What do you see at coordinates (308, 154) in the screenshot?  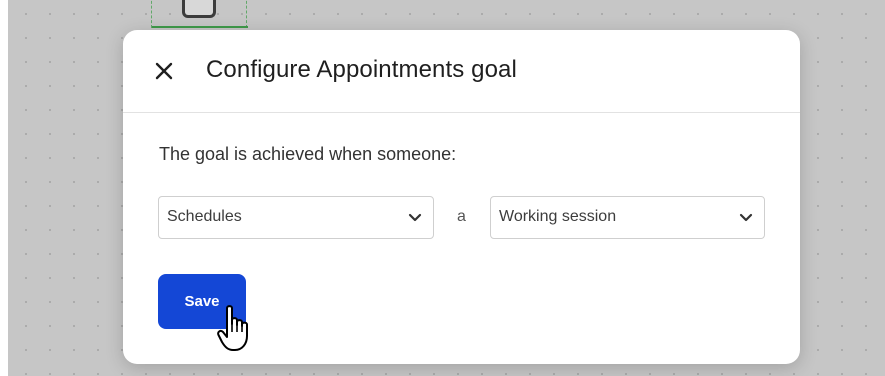 I see `goal-description: The goal is achieved when someone:` at bounding box center [308, 154].